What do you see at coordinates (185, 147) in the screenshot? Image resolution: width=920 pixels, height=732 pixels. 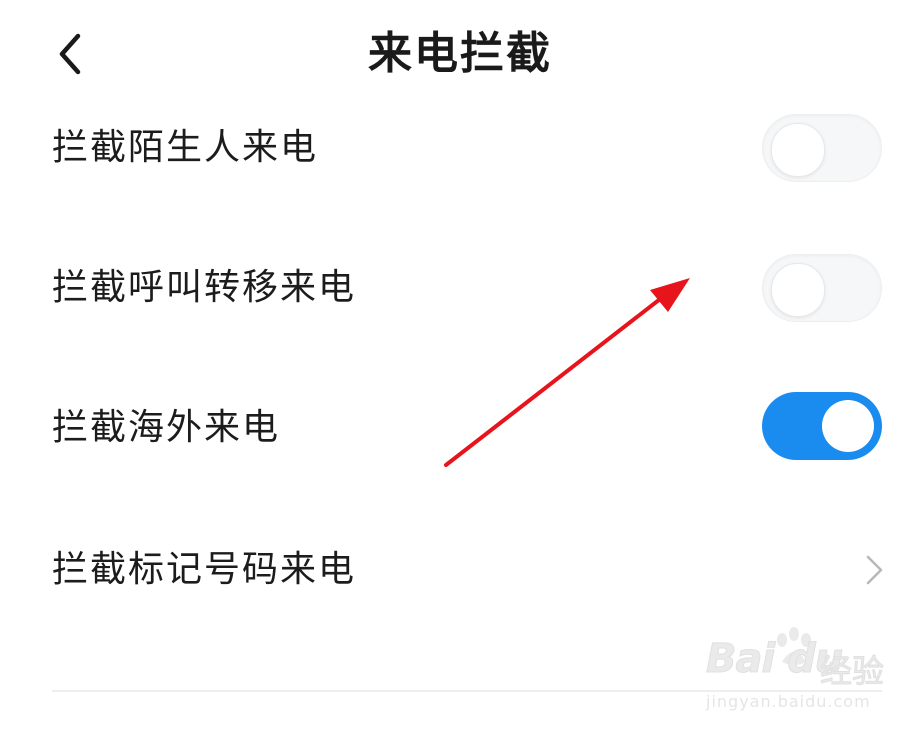 I see `setting-label: 拦截陌生人来电` at bounding box center [185, 147].